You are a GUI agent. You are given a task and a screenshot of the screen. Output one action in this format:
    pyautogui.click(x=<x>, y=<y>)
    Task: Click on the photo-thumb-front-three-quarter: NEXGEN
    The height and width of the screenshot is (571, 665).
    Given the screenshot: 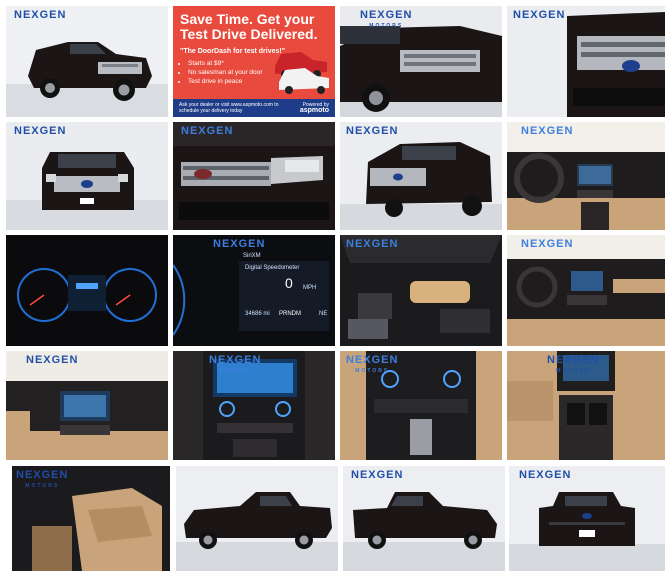 What is the action you would take?
    pyautogui.click(x=87, y=61)
    